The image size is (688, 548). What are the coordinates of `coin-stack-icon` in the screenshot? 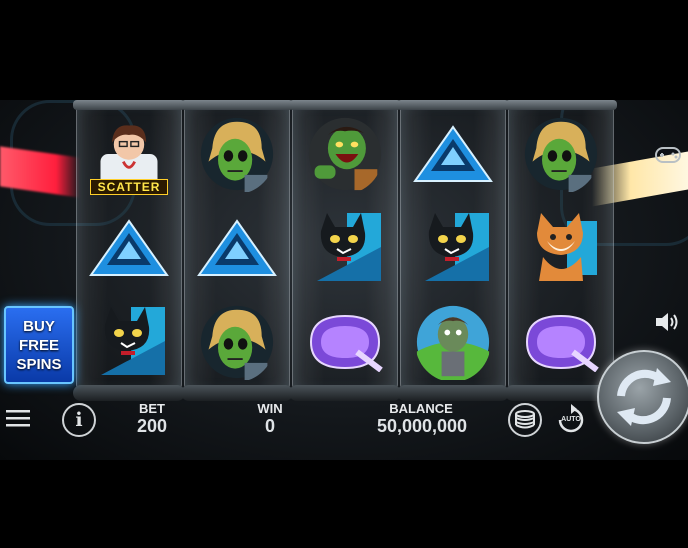 It's located at (525, 419).